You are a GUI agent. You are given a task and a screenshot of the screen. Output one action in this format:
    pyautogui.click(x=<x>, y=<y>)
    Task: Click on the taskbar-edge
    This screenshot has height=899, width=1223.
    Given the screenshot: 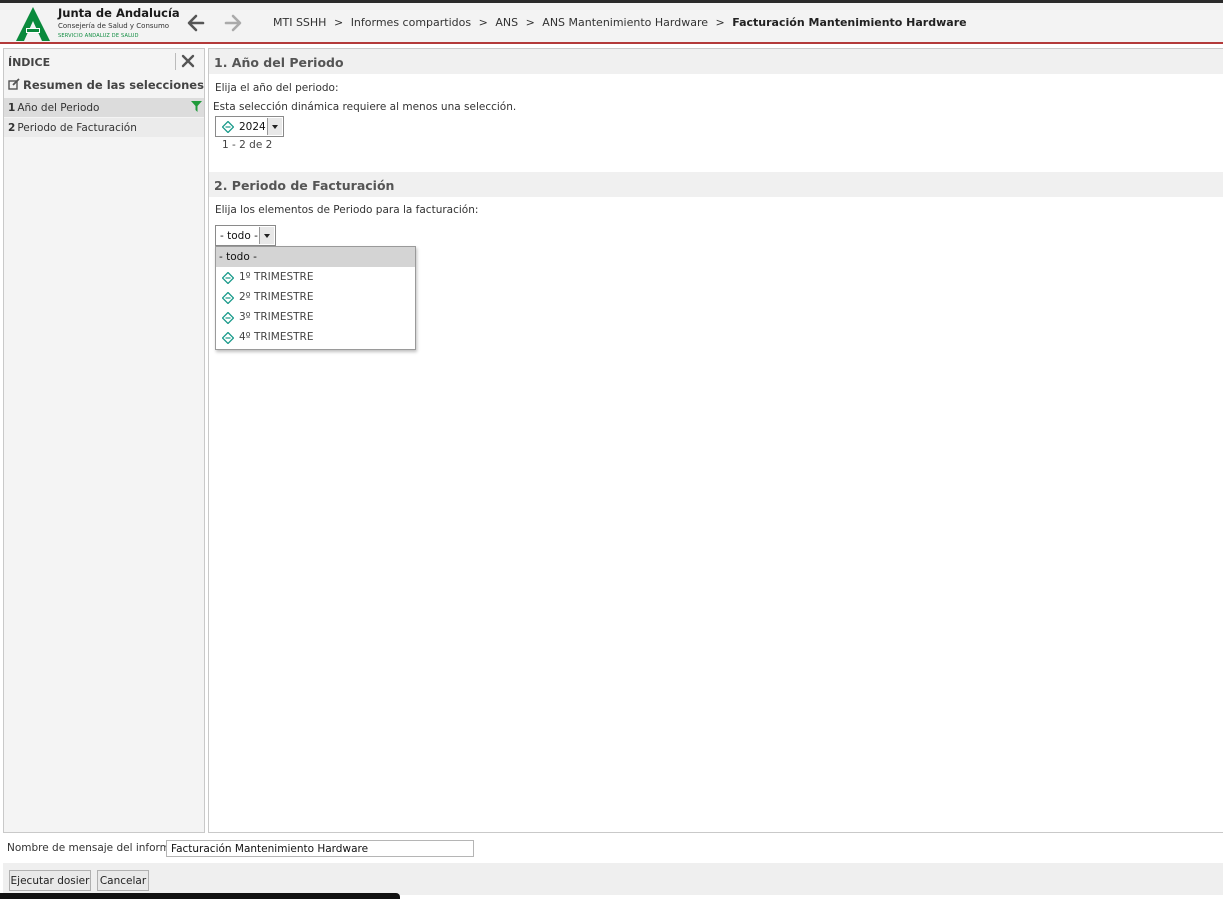 What is the action you would take?
    pyautogui.click(x=200, y=896)
    